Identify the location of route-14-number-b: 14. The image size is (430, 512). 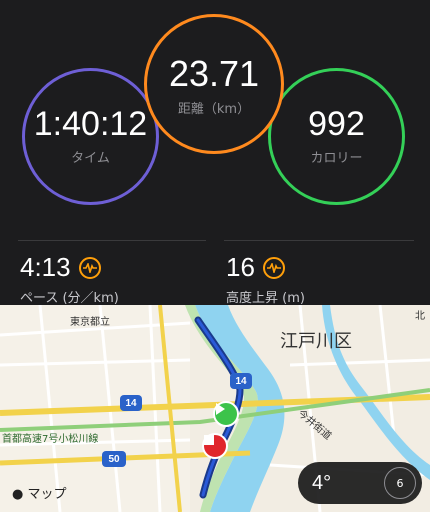
(131, 403).